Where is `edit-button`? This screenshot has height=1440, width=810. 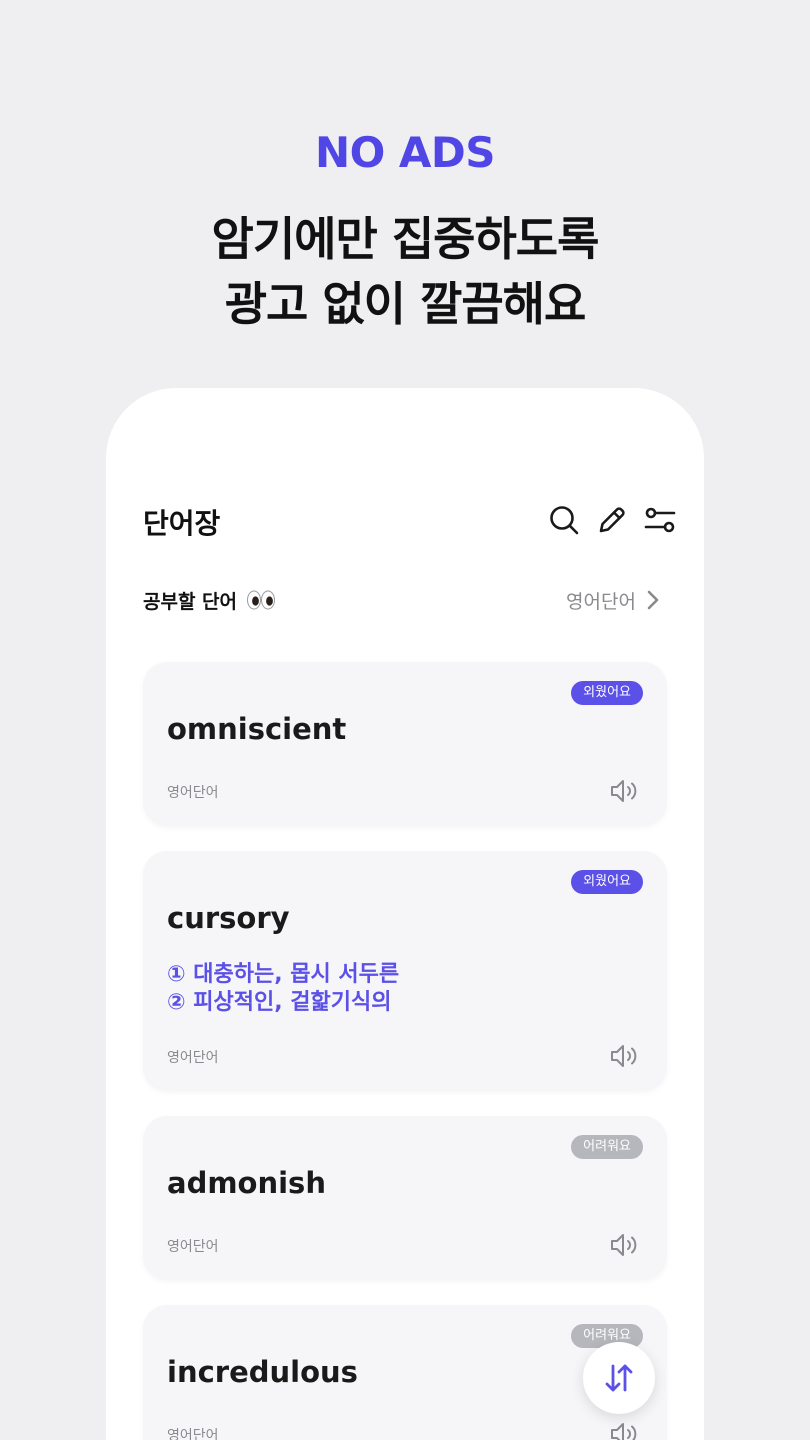
edit-button is located at coordinates (612, 520).